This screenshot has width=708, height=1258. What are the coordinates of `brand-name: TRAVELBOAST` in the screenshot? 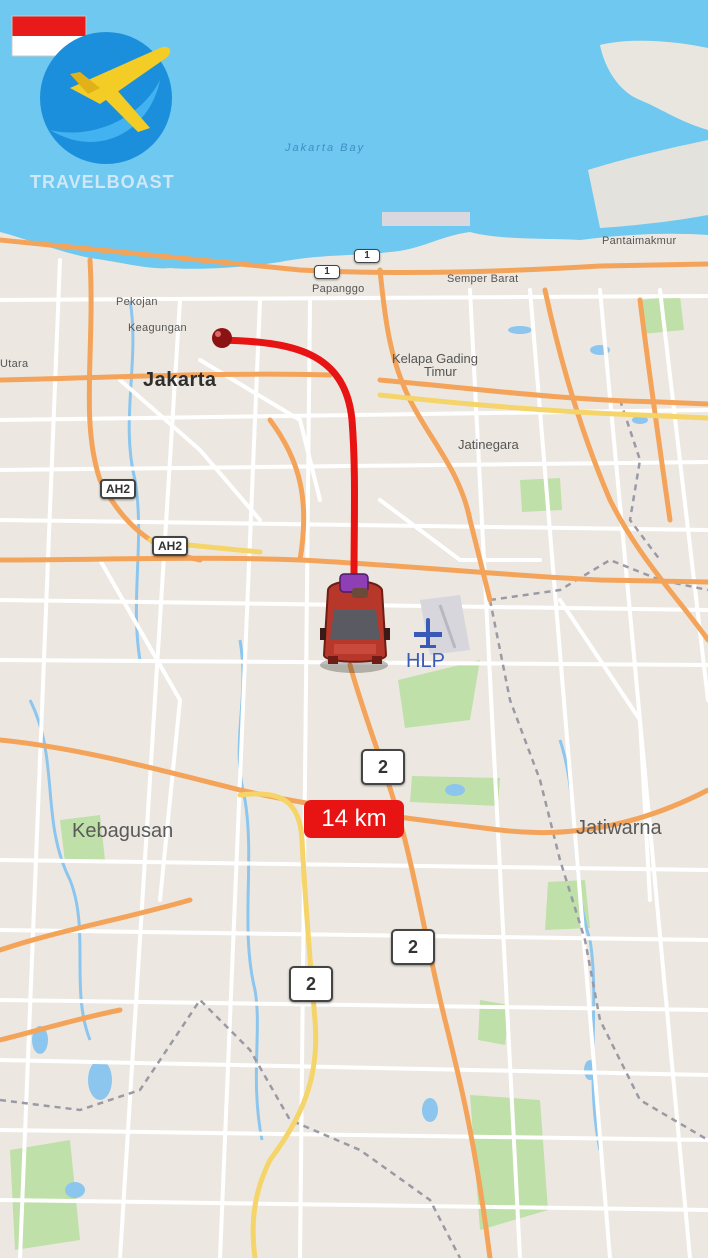 It's located at (102, 182).